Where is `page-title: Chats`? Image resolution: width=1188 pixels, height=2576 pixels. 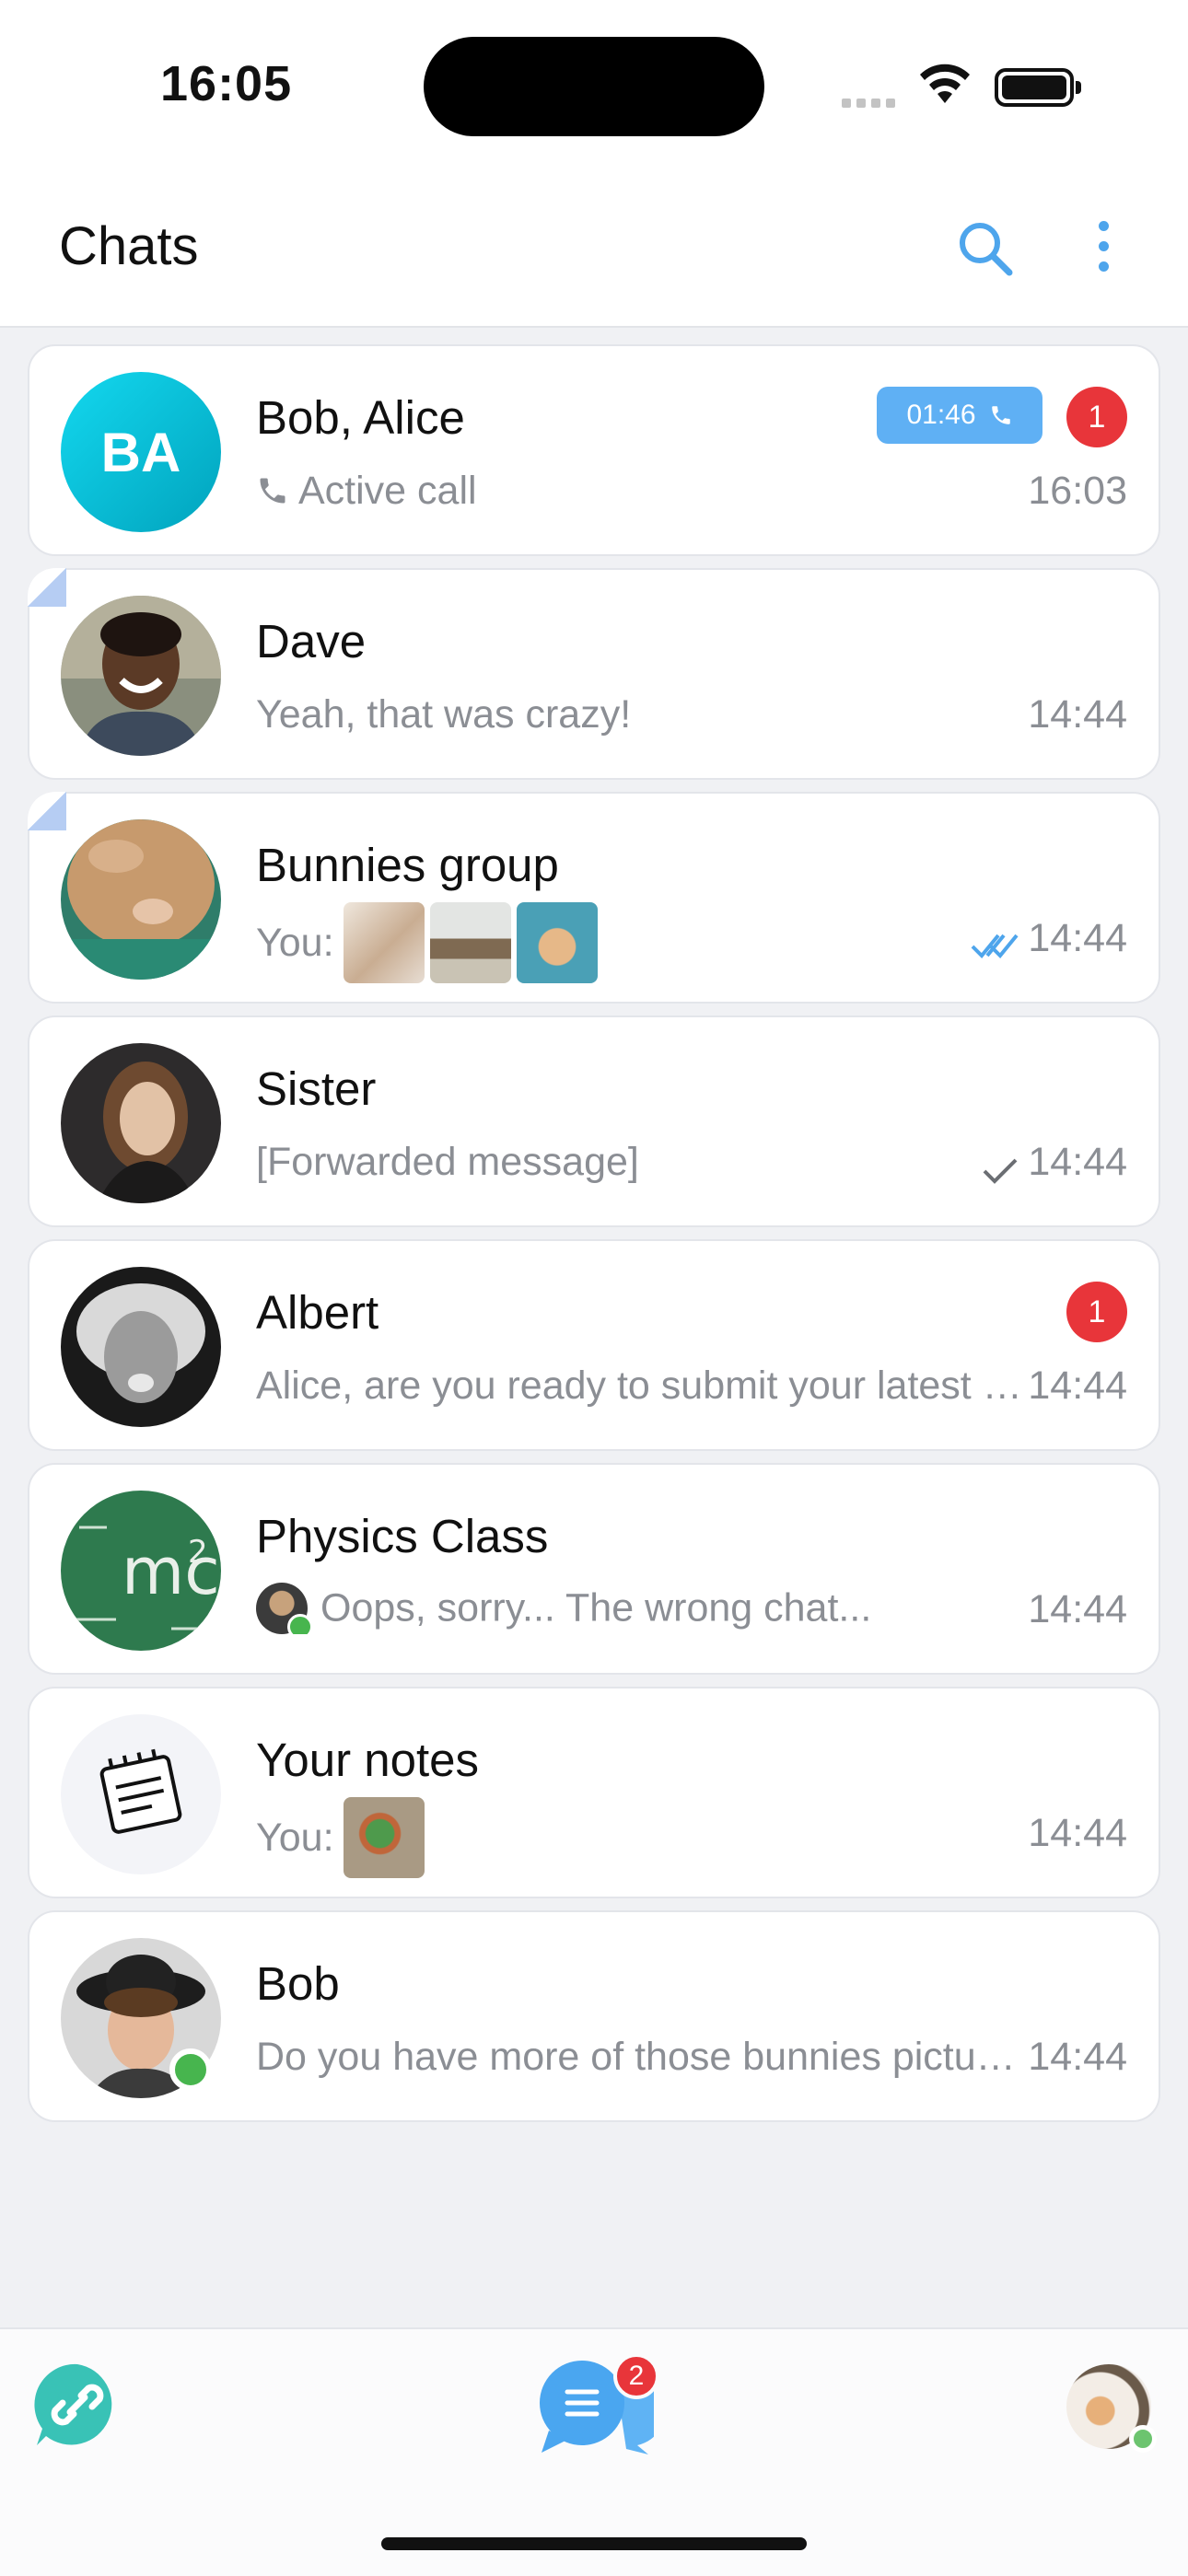 page-title: Chats is located at coordinates (129, 246).